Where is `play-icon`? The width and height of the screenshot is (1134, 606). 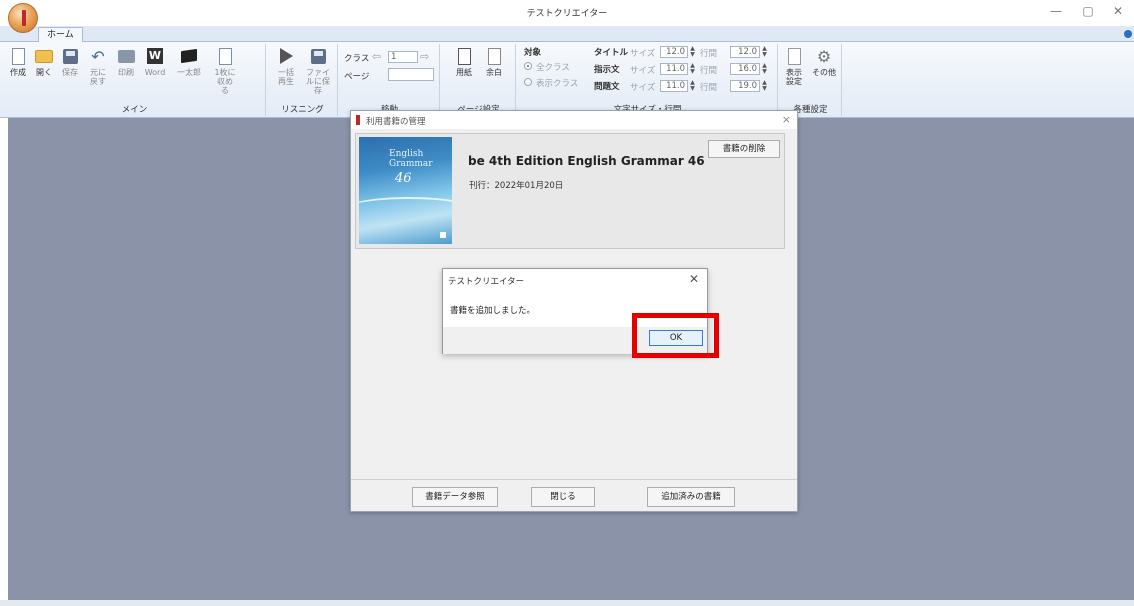 play-icon is located at coordinates (286, 56).